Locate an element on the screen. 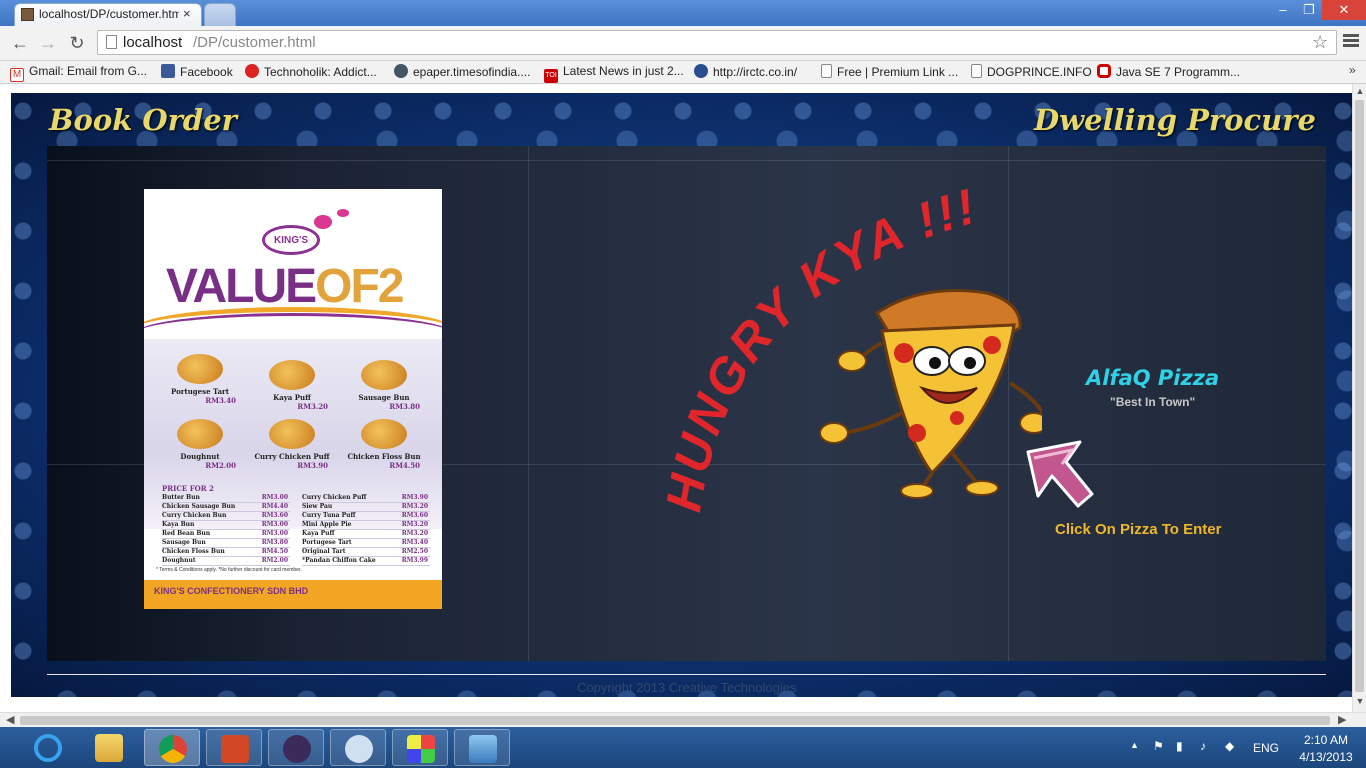  folder-icon is located at coordinates (109, 748).